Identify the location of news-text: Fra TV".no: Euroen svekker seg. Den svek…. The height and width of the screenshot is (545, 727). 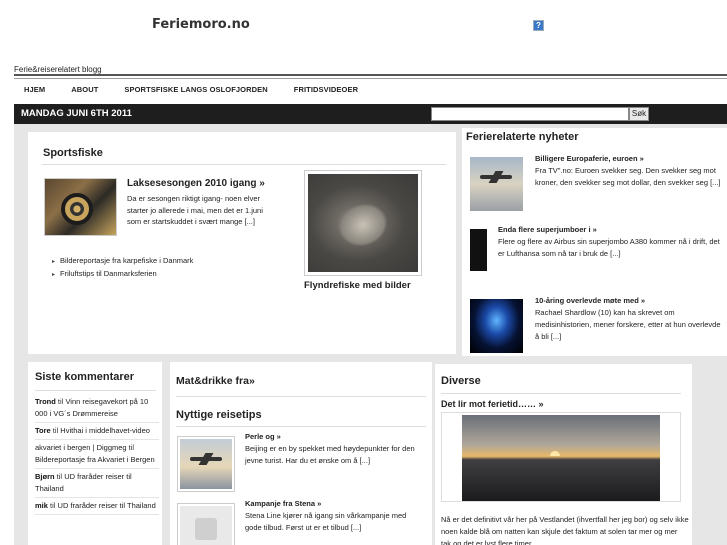
(628, 176).